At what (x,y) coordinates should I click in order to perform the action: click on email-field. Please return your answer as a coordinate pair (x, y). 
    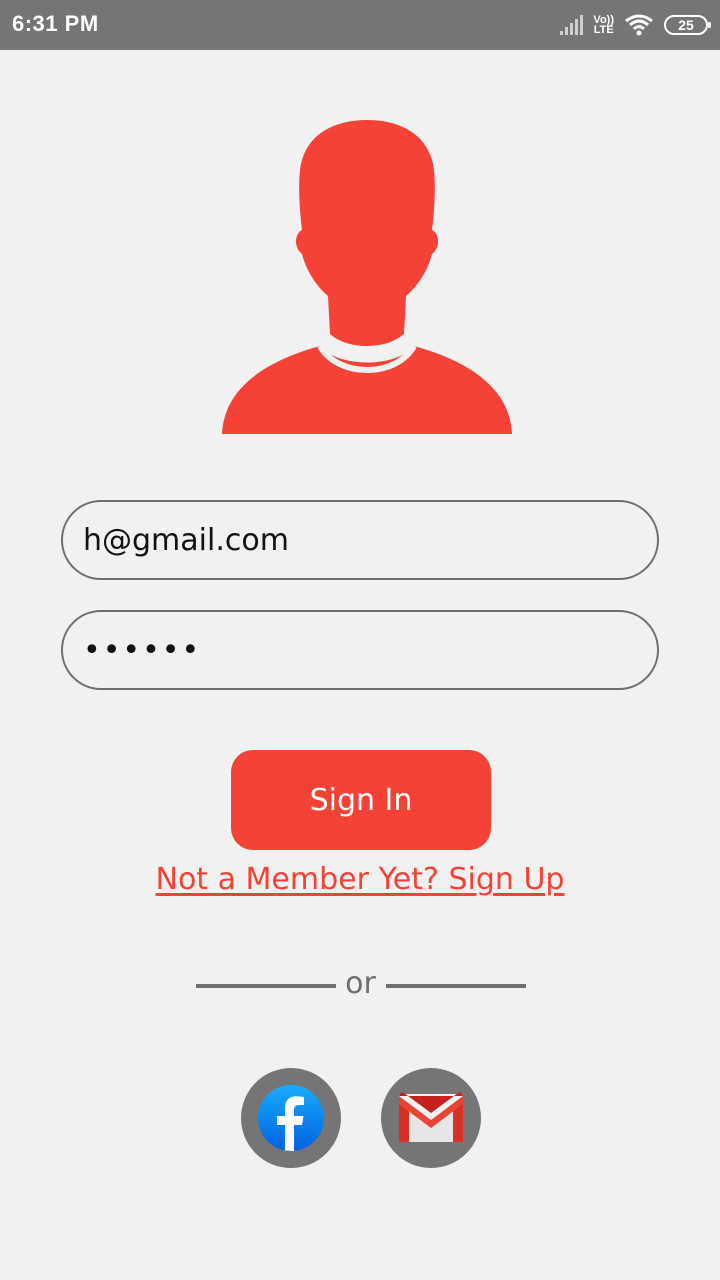
    Looking at the image, I should click on (360, 540).